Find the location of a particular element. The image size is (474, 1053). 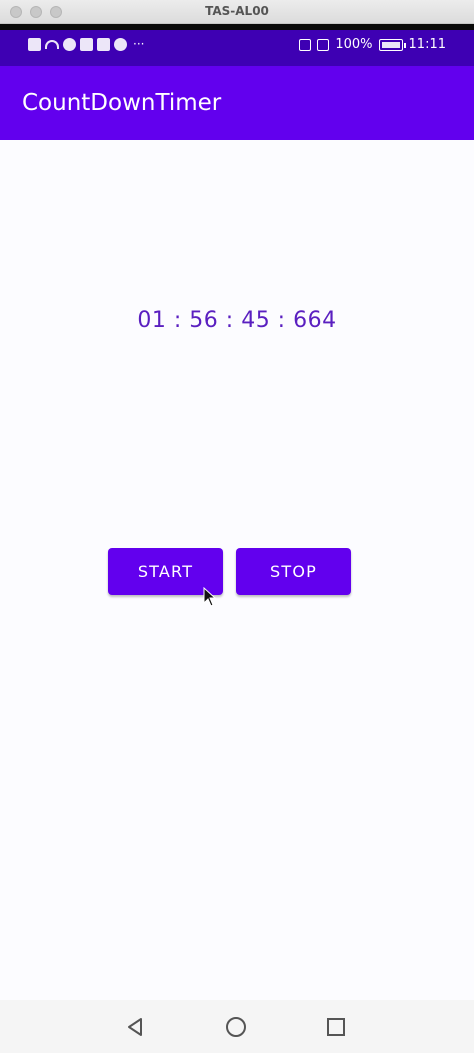

status-system: 100% 11:11 is located at coordinates (372, 44).